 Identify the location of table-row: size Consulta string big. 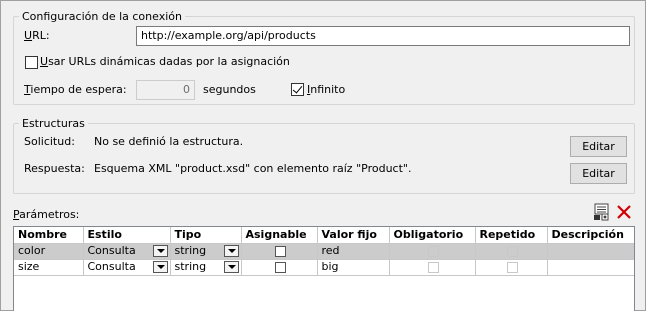
(324, 267).